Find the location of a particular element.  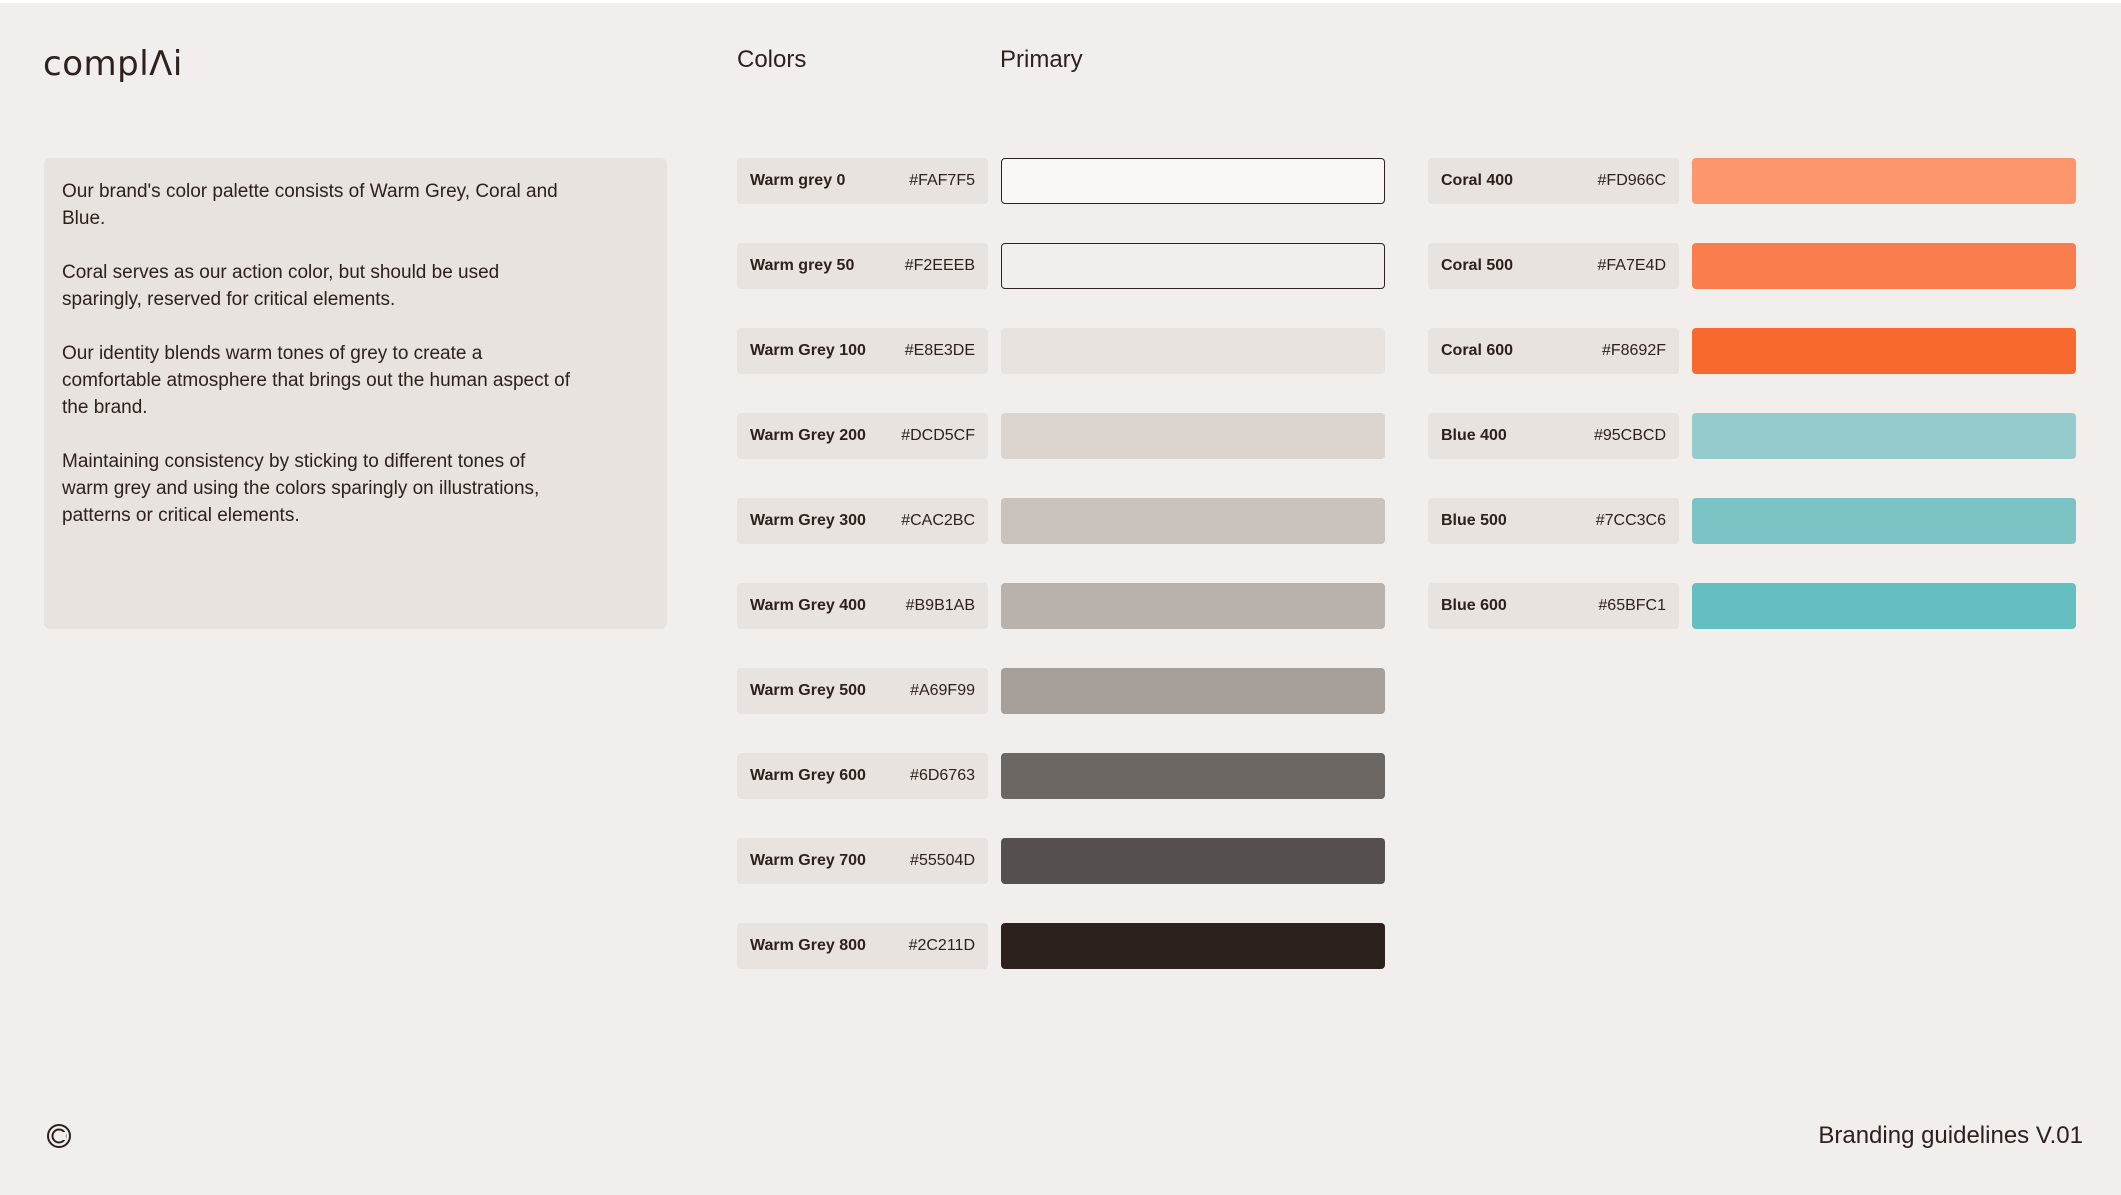

swatch-label: Coral 600 #F8692F is located at coordinates (1553, 351).